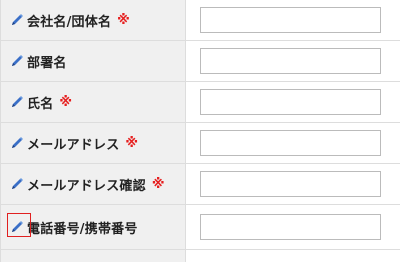 The image size is (400, 262). I want to click on label-cell-department: 部署名, so click(93, 61).